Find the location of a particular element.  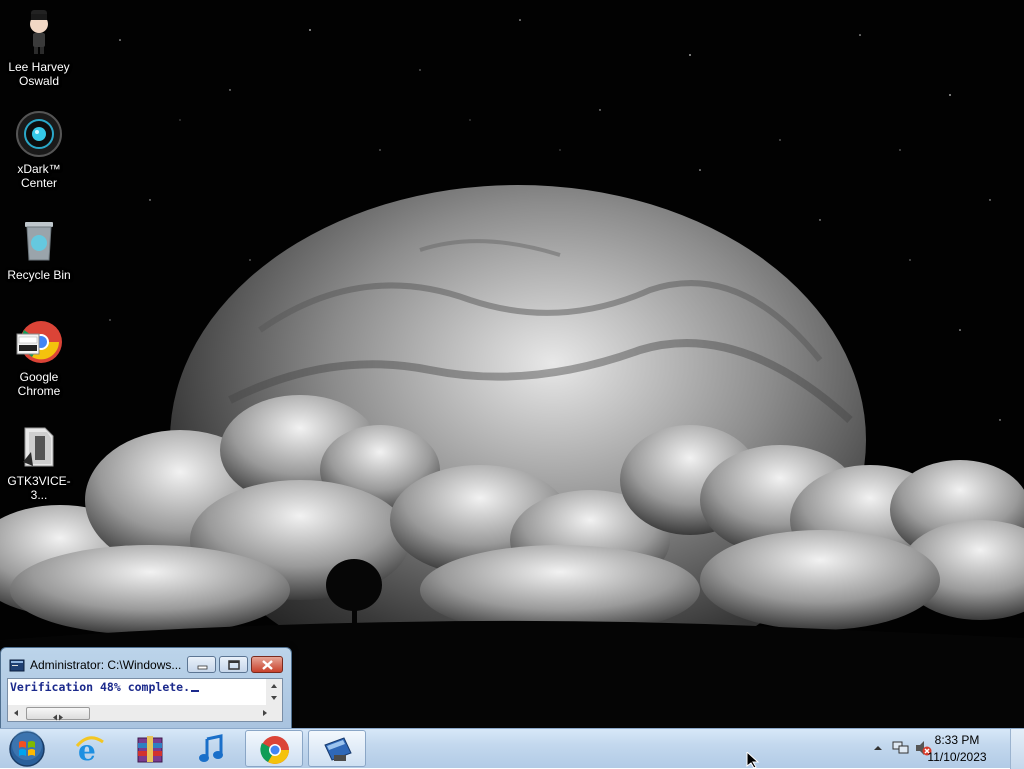

desktop-icon-label: xDark™ Center is located at coordinates (39, 176).